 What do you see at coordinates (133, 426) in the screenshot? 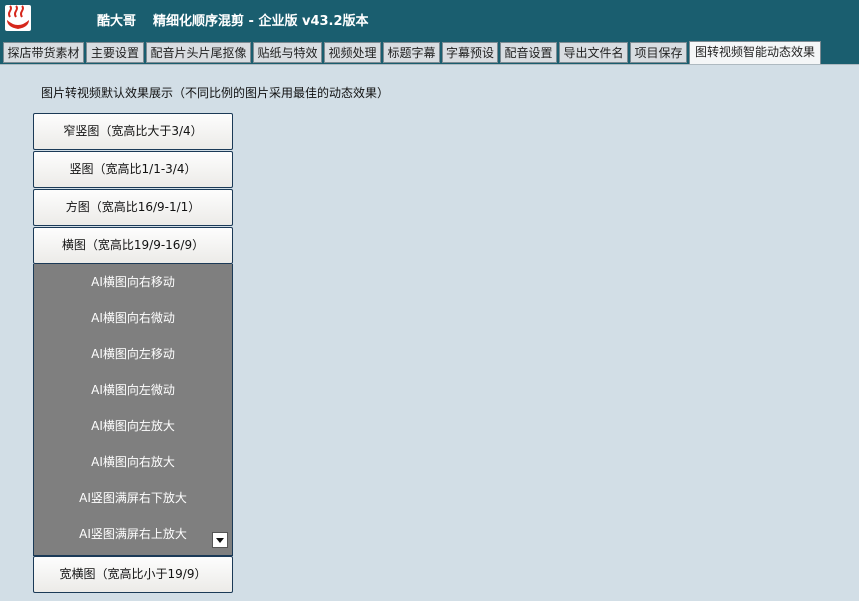
I see `effect-item: AI横图向左放大` at bounding box center [133, 426].